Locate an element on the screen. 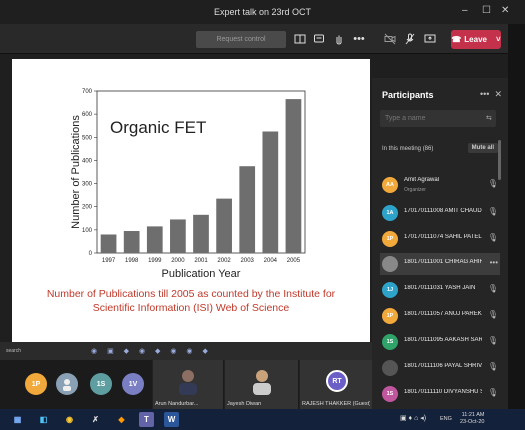  y-tick-label: 400 is located at coordinates (87, 161).